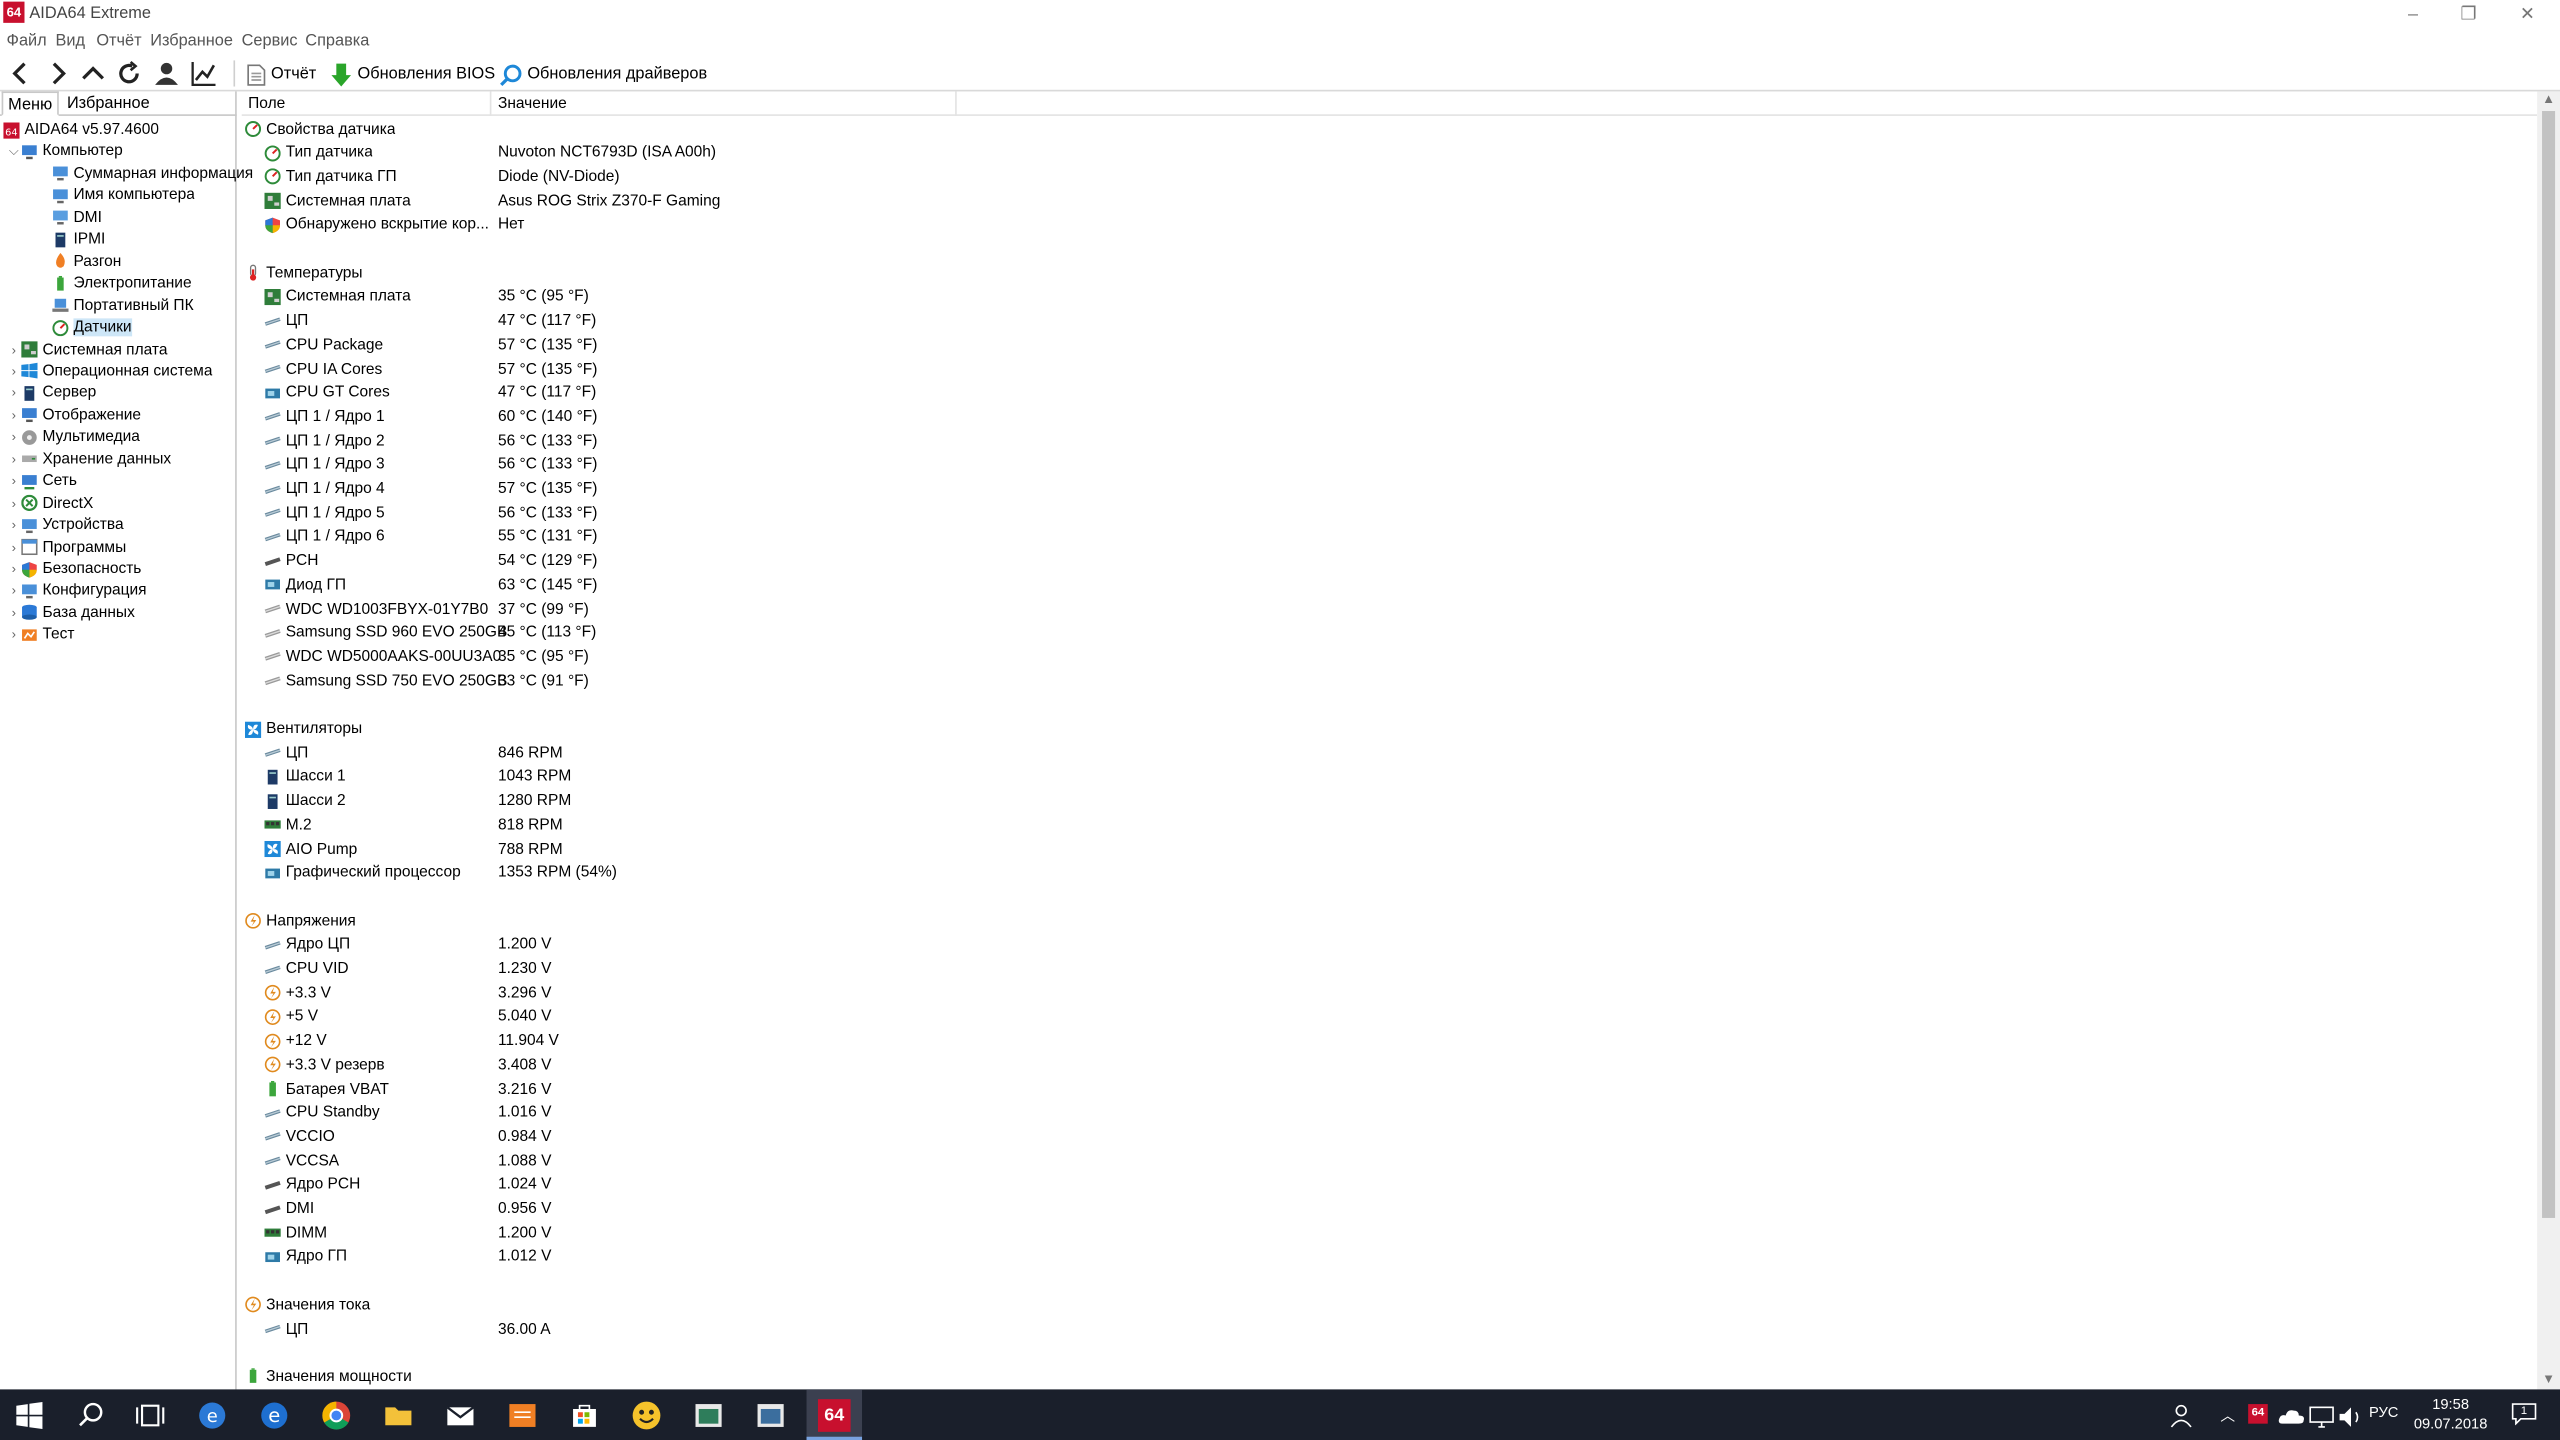 This screenshot has width=2560, height=1440. What do you see at coordinates (1385, 1137) in the screenshot?
I see `sensor-row: VCCIO 0.984 V` at bounding box center [1385, 1137].